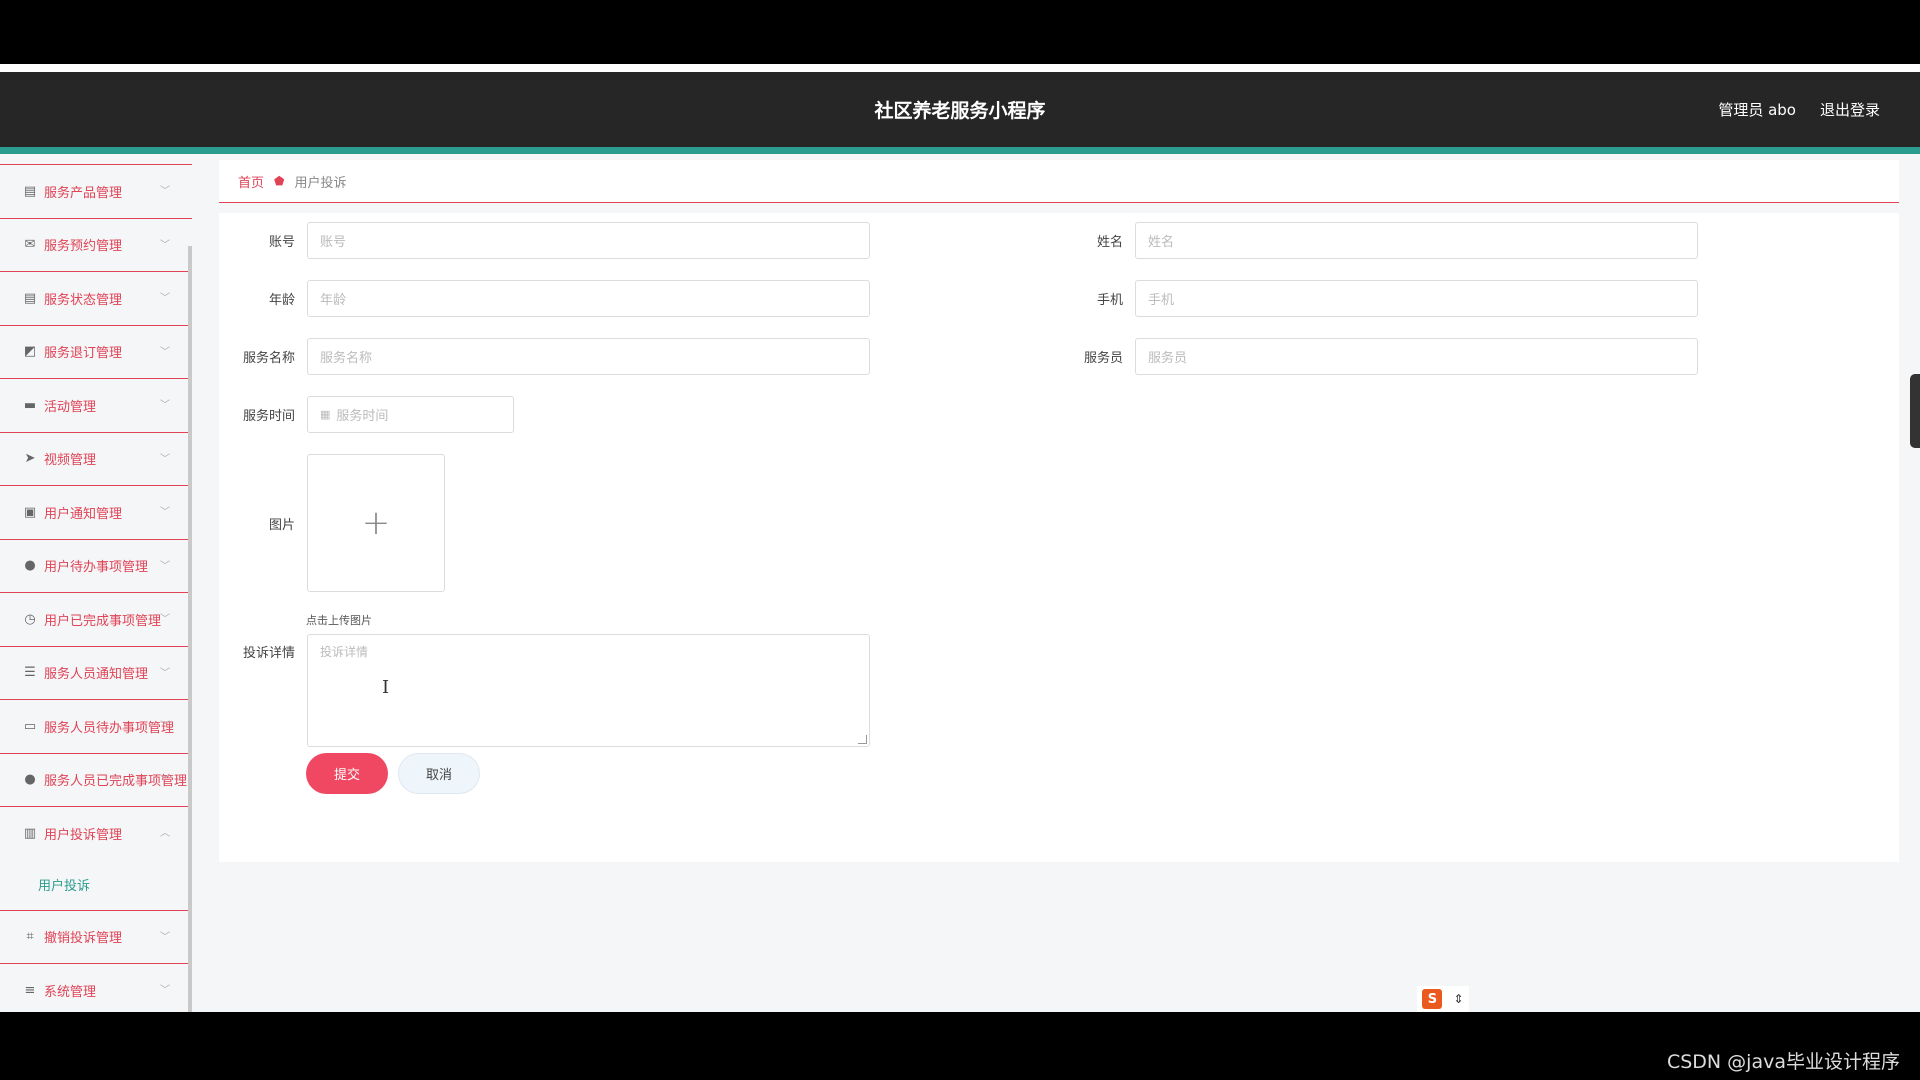 This screenshot has height=1080, width=1920. What do you see at coordinates (386, 687) in the screenshot?
I see `text-cursor-icon: I` at bounding box center [386, 687].